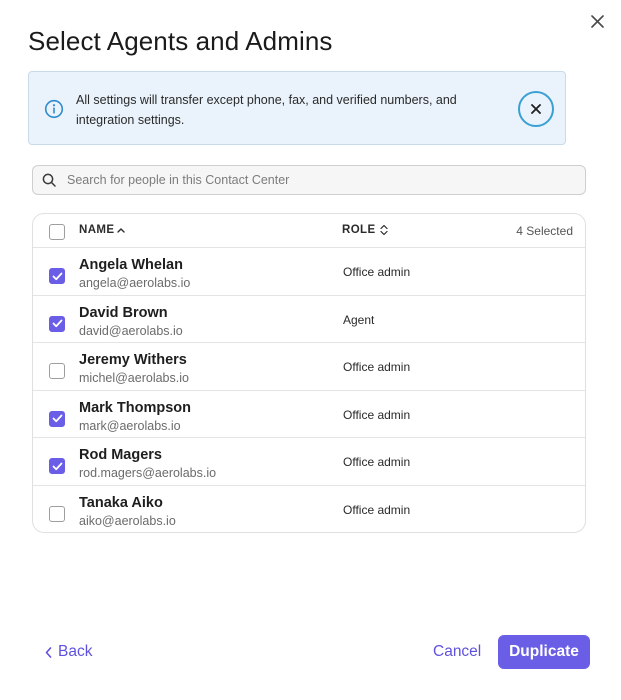 This screenshot has width=621, height=700. I want to click on person-name: Mark Thompson, so click(135, 407).